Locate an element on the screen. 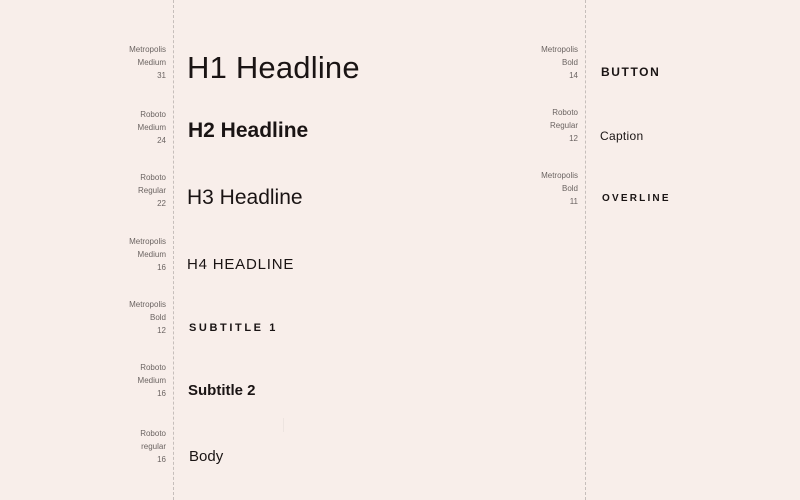 The width and height of the screenshot is (800, 500). body-sample: Body is located at coordinates (206, 456).